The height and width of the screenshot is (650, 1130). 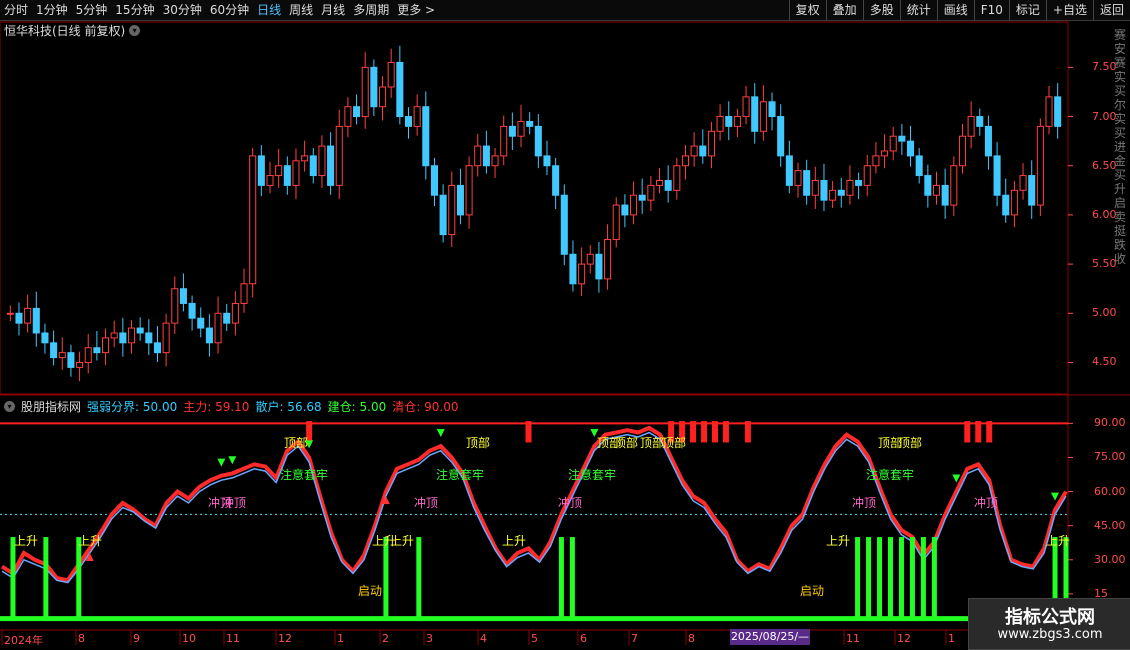 I want to click on price-tick-label: 6.50, so click(x=1104, y=165).